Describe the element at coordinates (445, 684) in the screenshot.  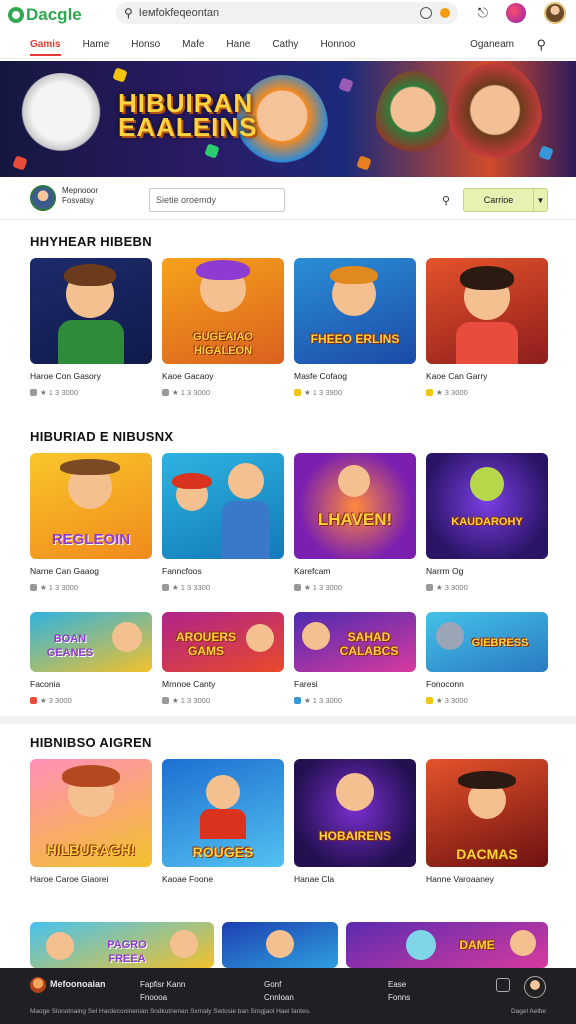
I see `game-title: Fonoconn` at that location.